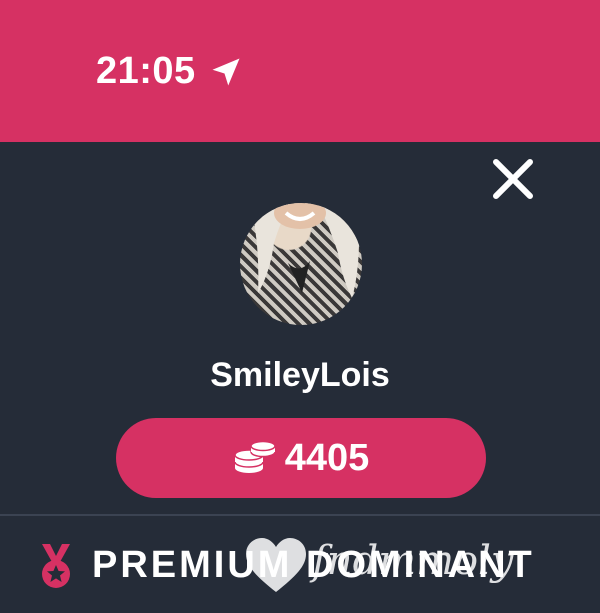 This screenshot has height=613, width=600. What do you see at coordinates (254, 456) in the screenshot?
I see `coins-stack-icon` at bounding box center [254, 456].